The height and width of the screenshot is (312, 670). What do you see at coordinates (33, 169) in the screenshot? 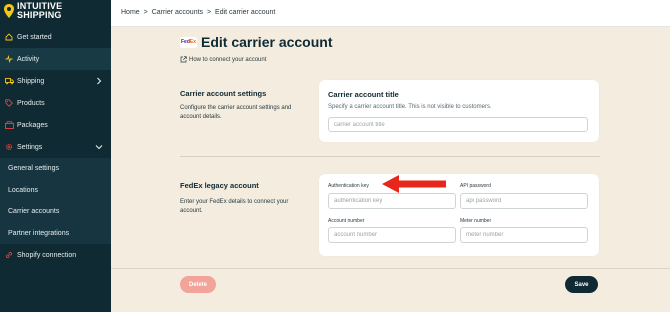
I see `sidebar-subitem-label: General settings` at bounding box center [33, 169].